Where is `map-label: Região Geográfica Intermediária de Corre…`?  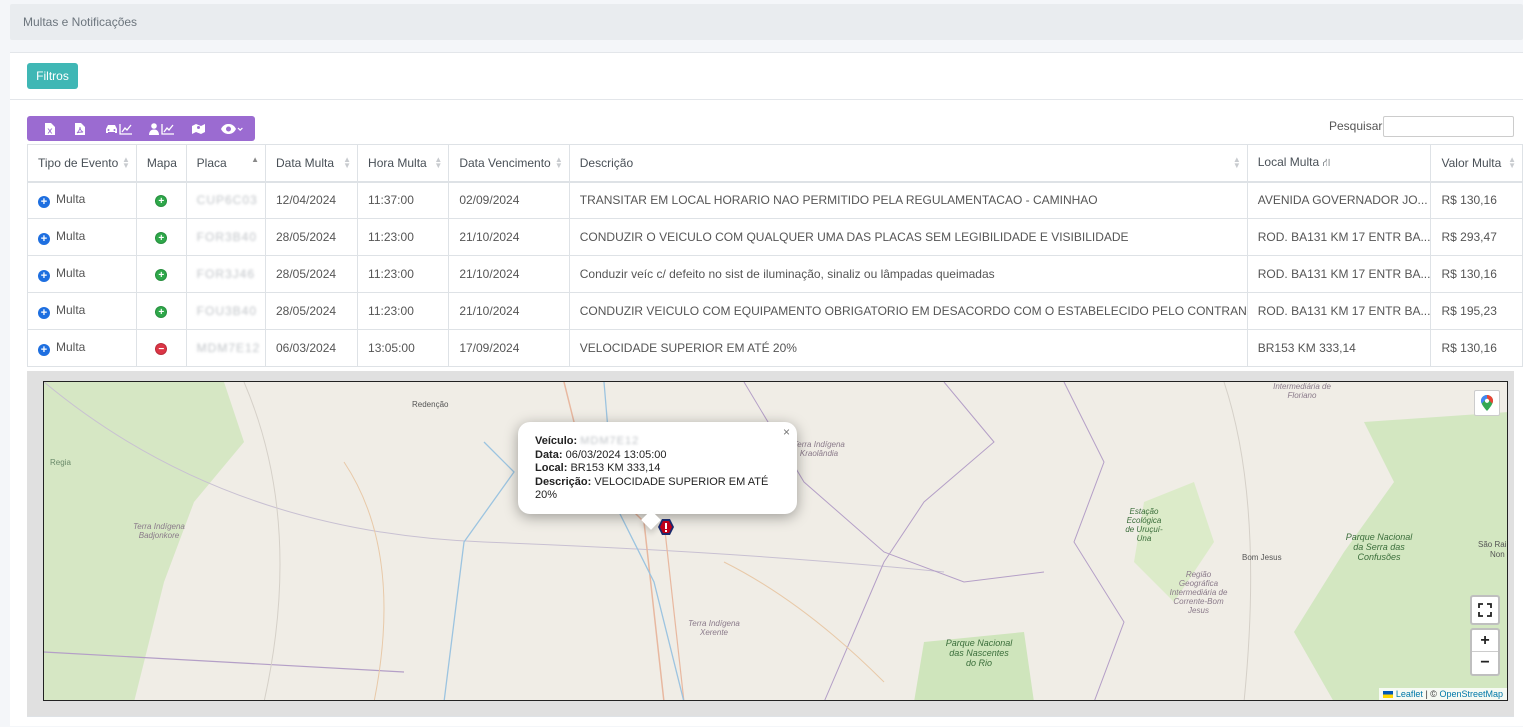 map-label: Região Geográfica Intermediária de Corre… is located at coordinates (1198, 592).